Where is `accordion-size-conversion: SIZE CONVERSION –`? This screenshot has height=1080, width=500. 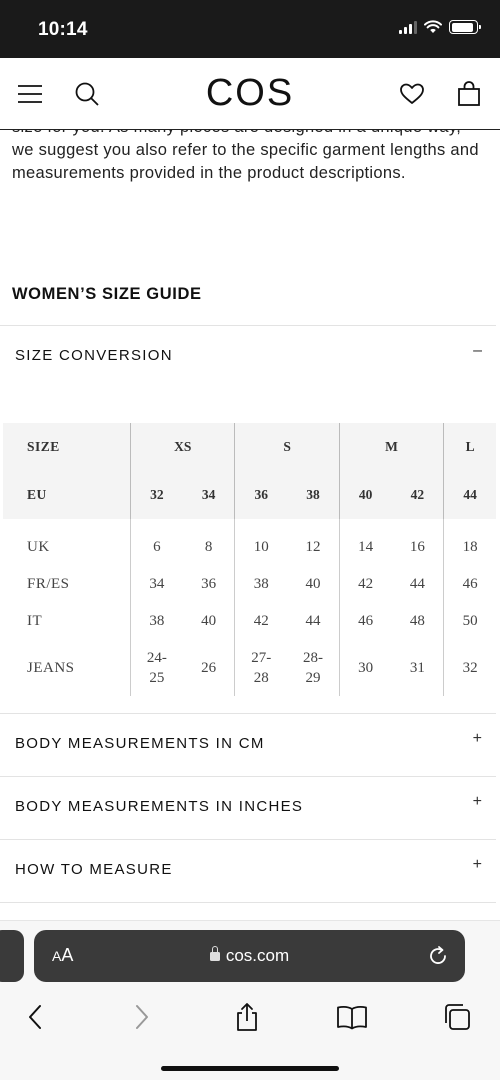 accordion-size-conversion: SIZE CONVERSION – is located at coordinates (248, 357).